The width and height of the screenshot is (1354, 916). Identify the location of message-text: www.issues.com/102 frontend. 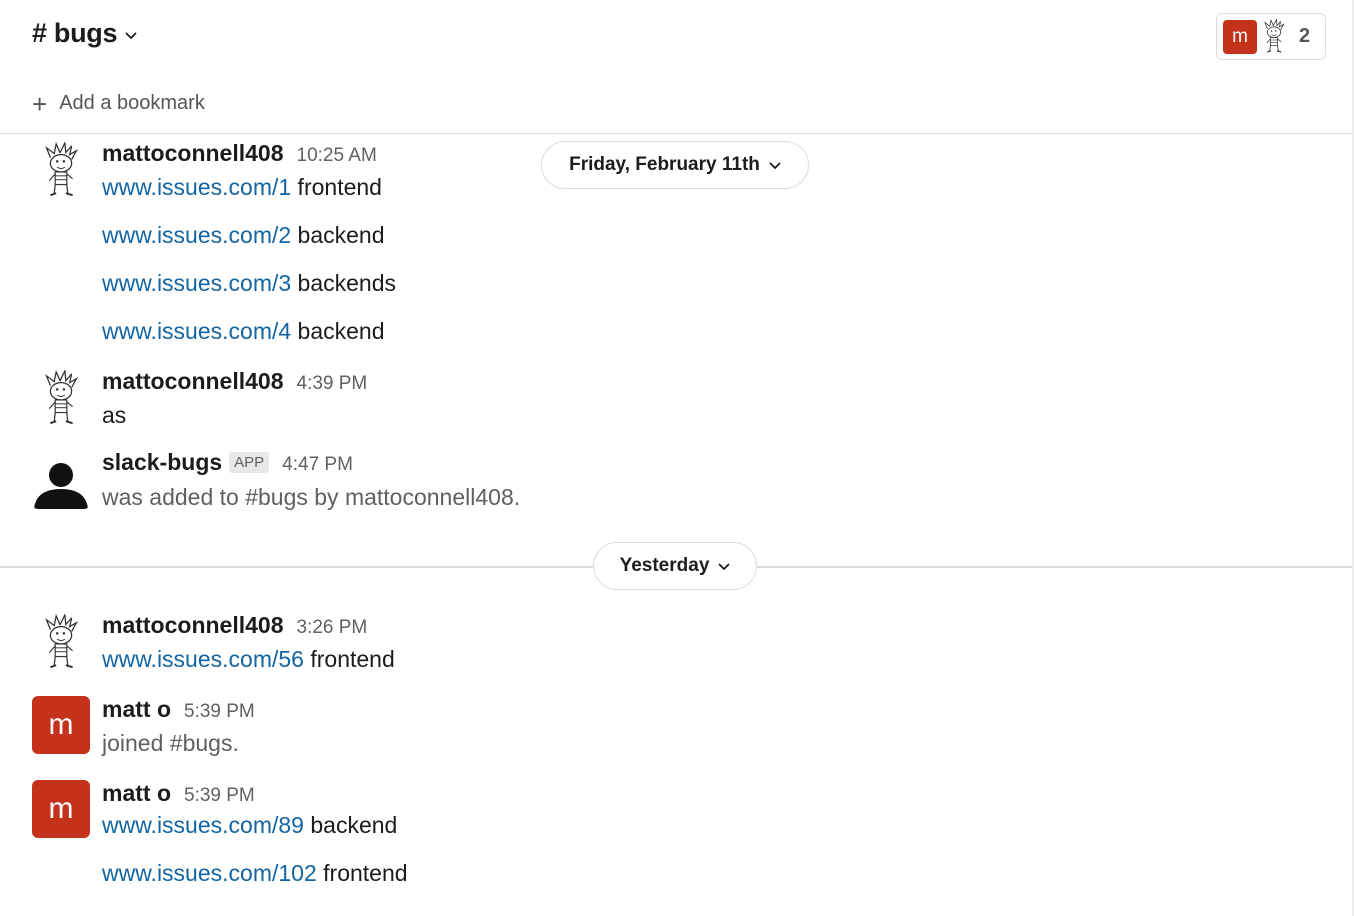
(255, 873).